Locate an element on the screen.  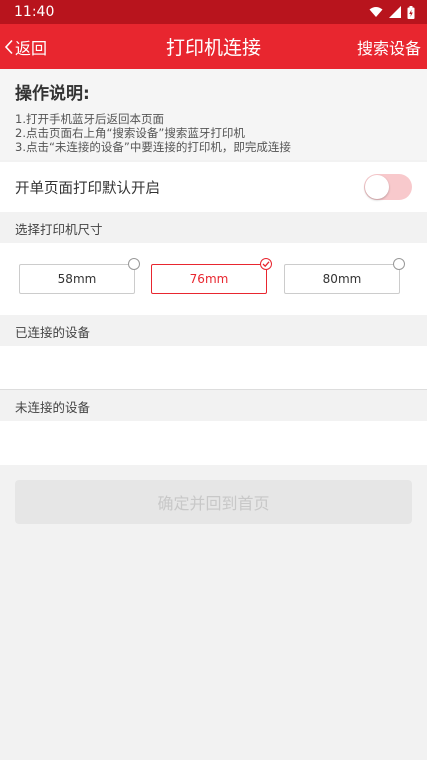
connected-devices-heading: 已连接的设备 is located at coordinates (53, 332).